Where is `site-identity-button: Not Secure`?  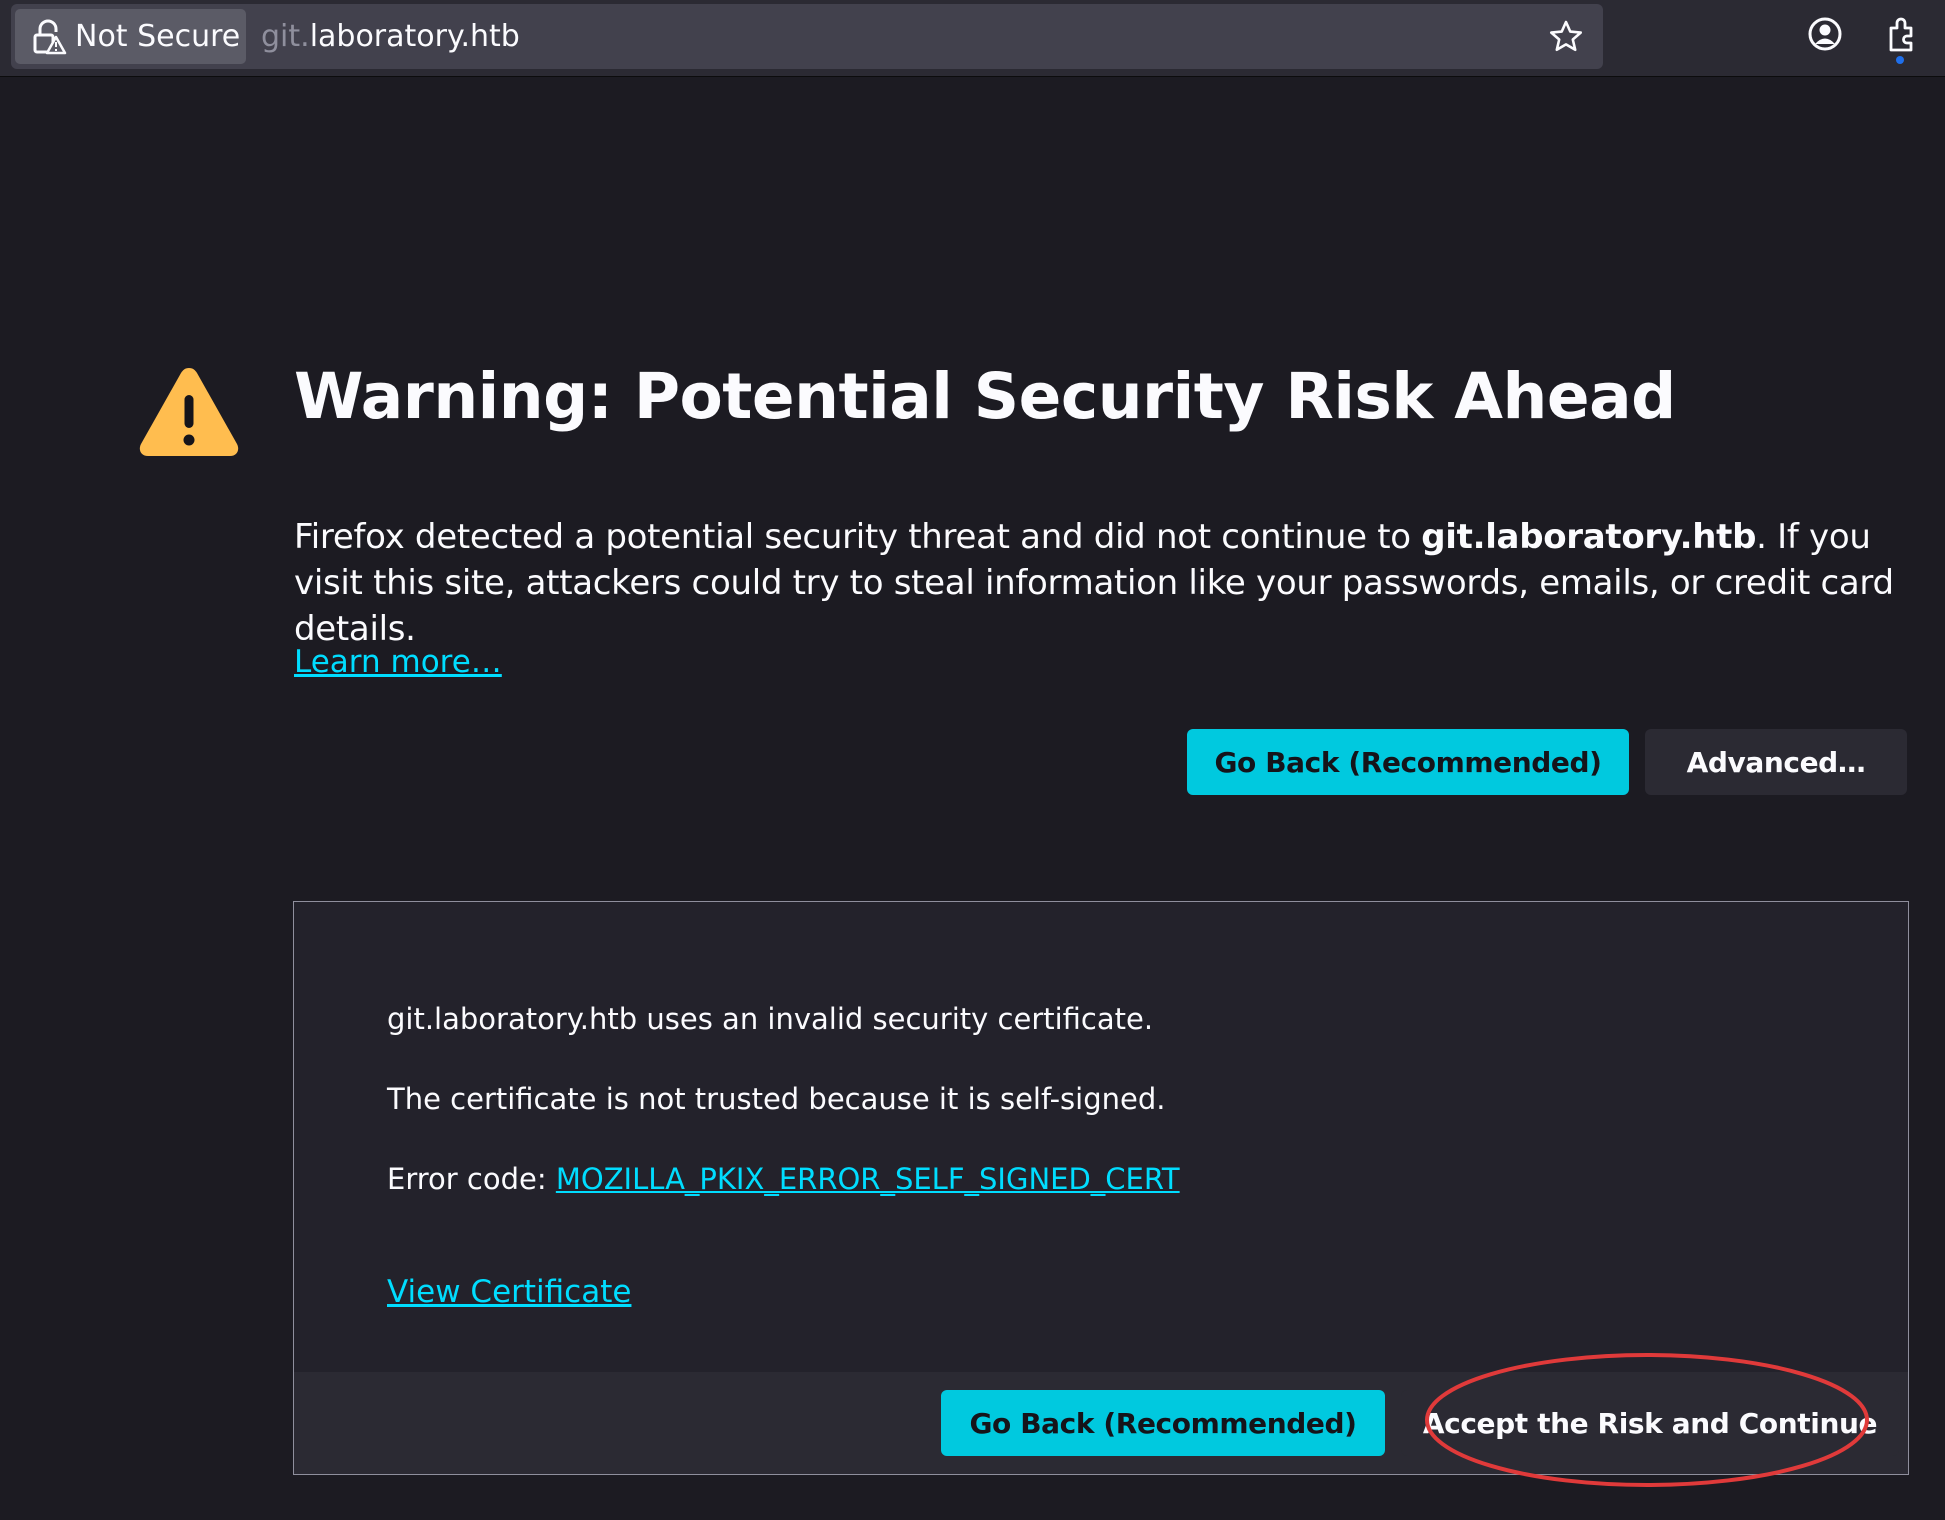 site-identity-button: Not Secure is located at coordinates (130, 36).